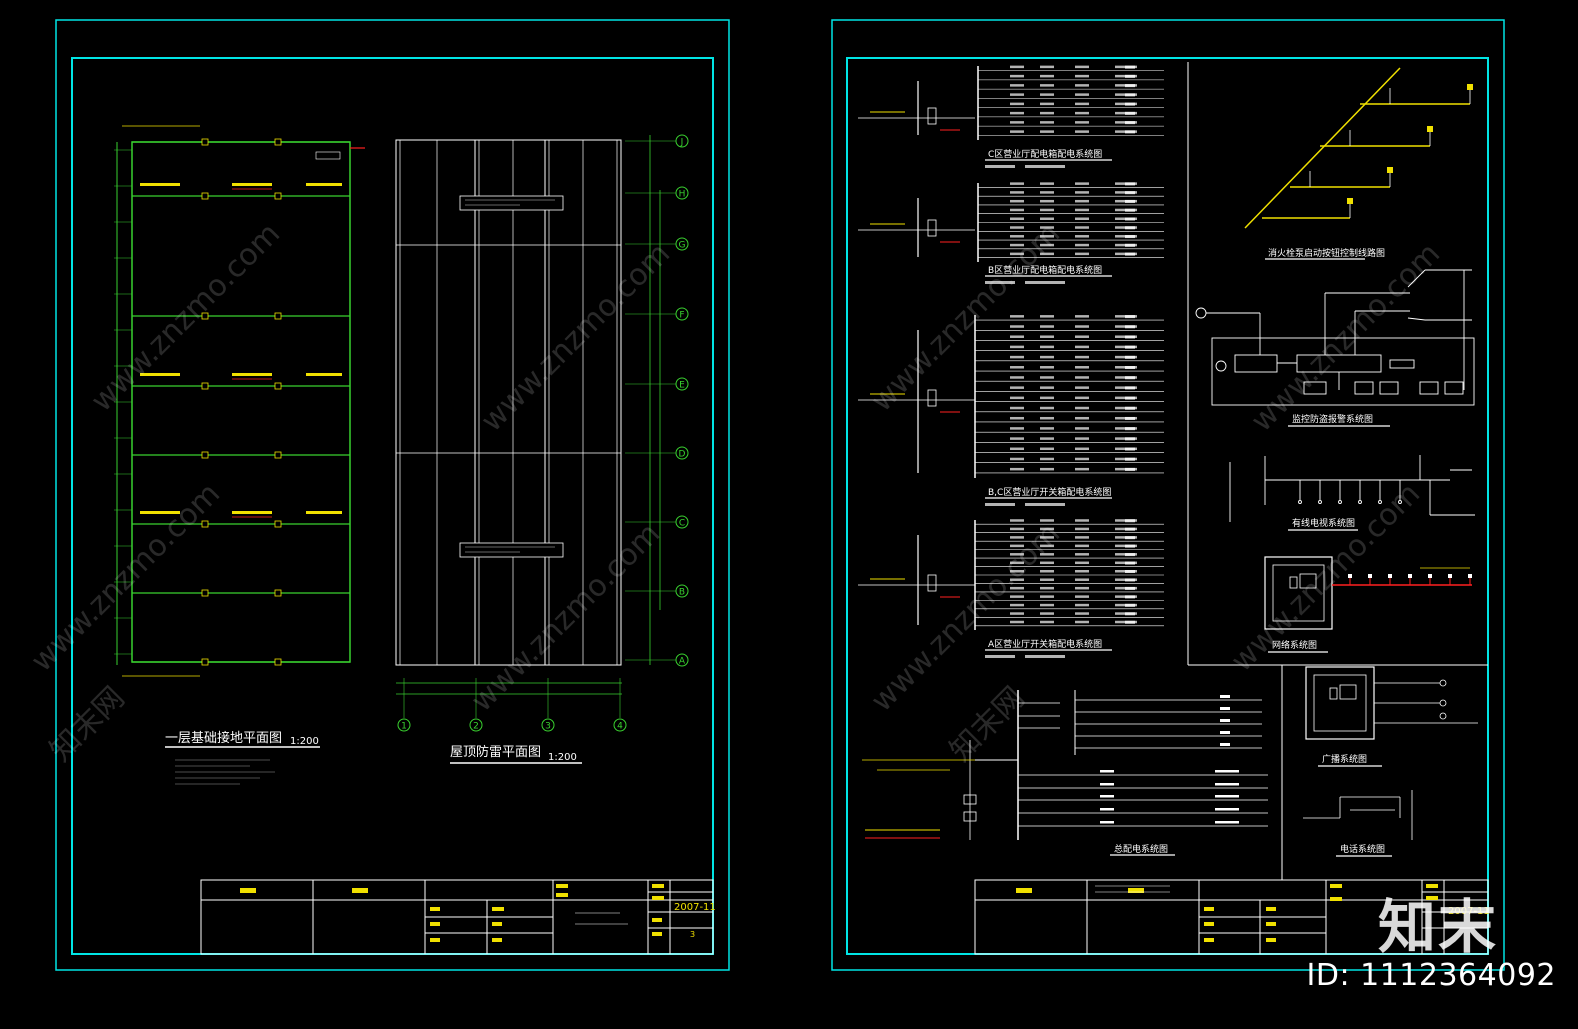 This screenshot has height=1029, width=1578. I want to click on panel-schedule: B区营业厅配电箱配电系统图, so click(1011, 233).